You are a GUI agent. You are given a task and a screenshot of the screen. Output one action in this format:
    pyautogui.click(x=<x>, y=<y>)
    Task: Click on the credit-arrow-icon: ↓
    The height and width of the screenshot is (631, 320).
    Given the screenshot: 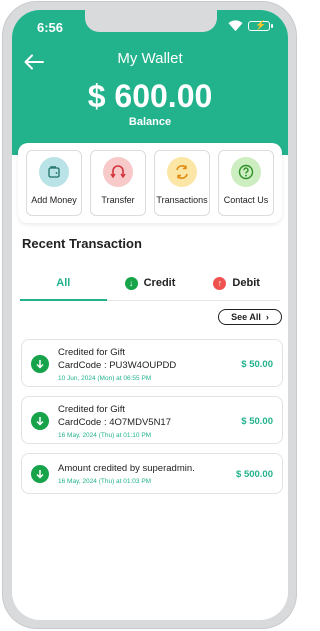 What is the action you would take?
    pyautogui.click(x=131, y=283)
    